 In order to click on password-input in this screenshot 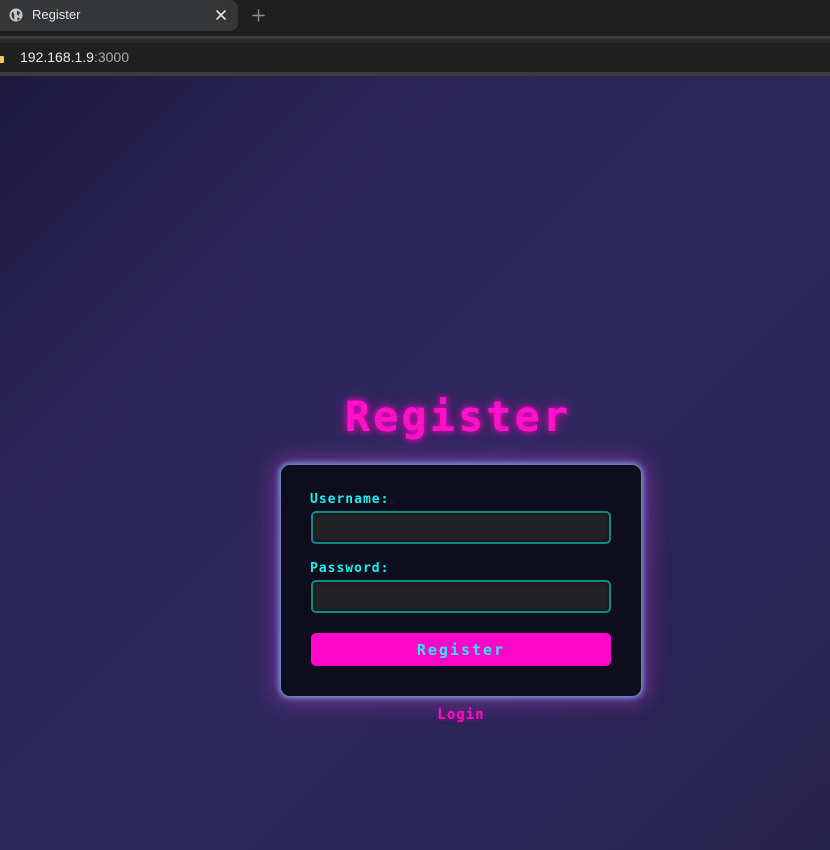, I will do `click(461, 596)`.